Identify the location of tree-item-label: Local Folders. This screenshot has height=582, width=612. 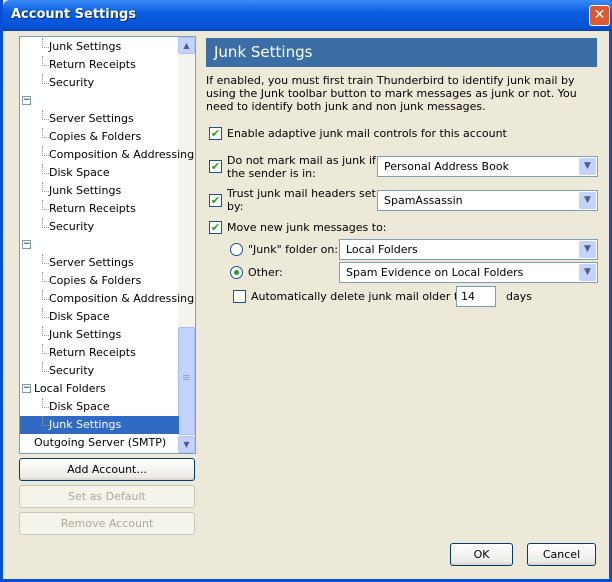
(70, 388).